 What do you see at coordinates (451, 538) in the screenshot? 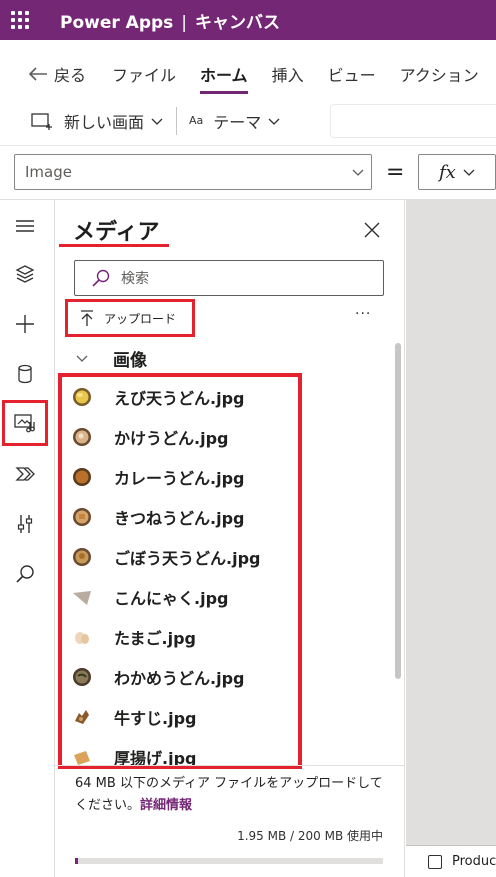
I see `canvas-area: Products` at bounding box center [451, 538].